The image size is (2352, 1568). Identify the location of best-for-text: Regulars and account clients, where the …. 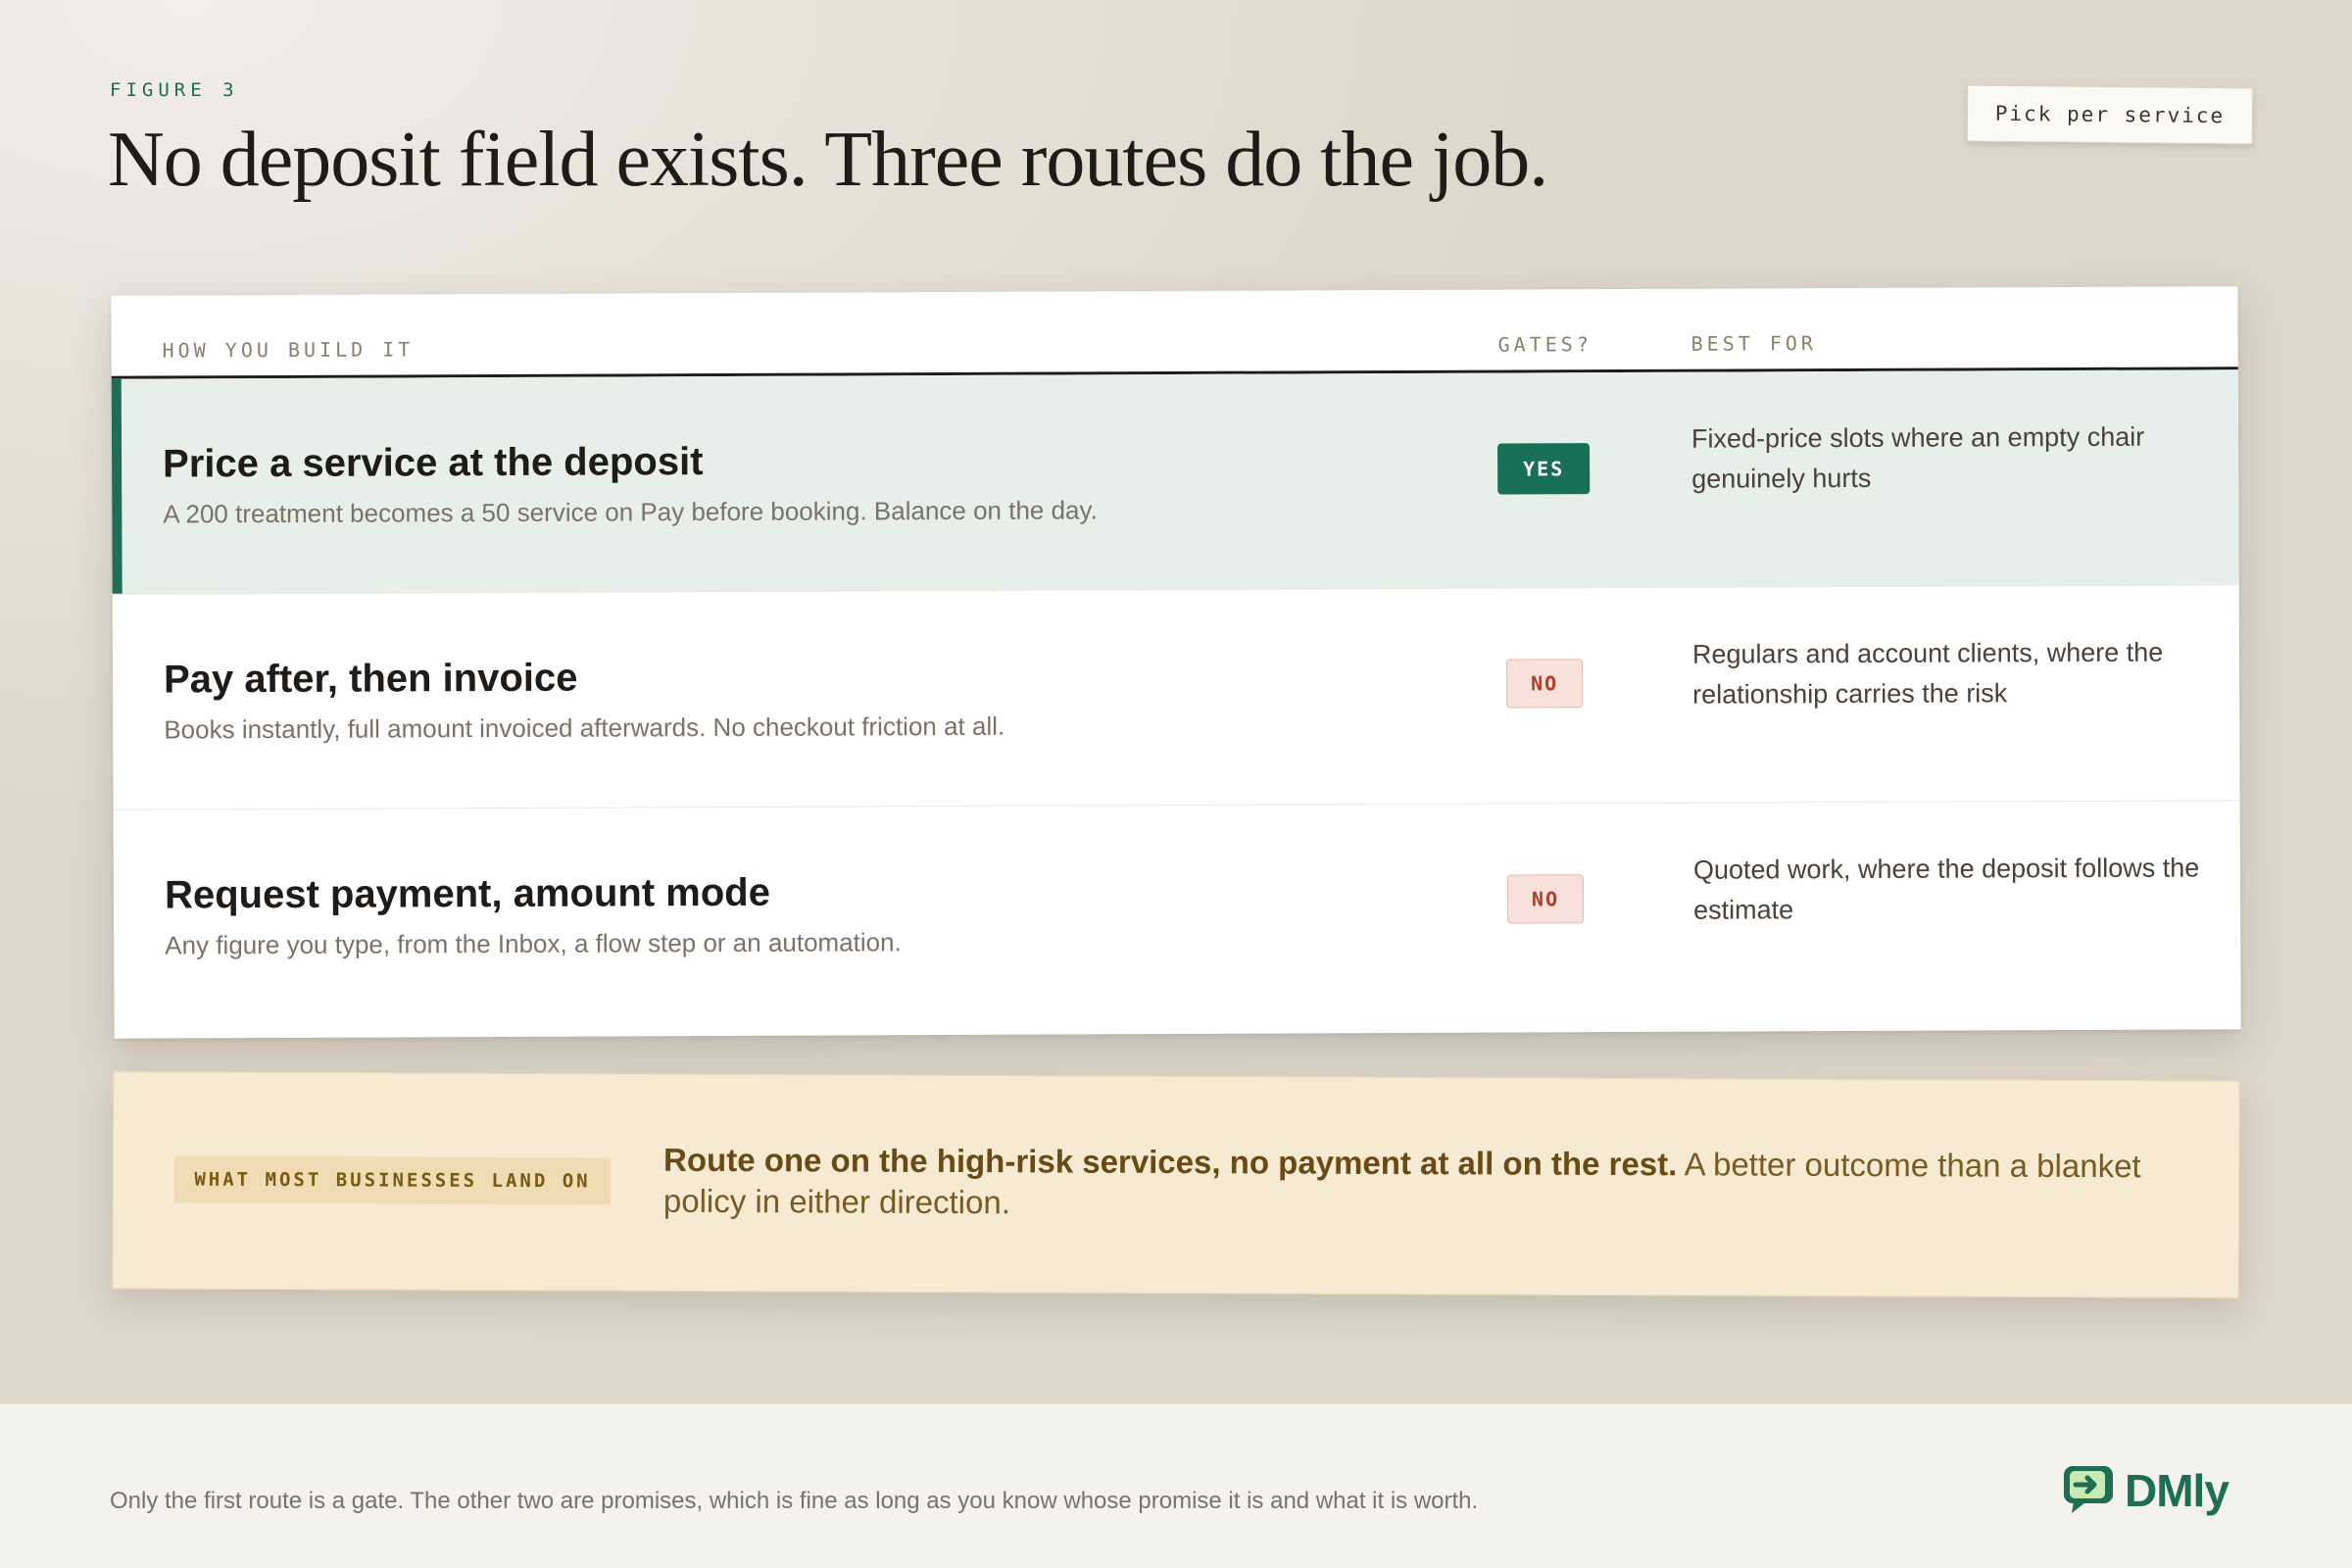
(1927, 673).